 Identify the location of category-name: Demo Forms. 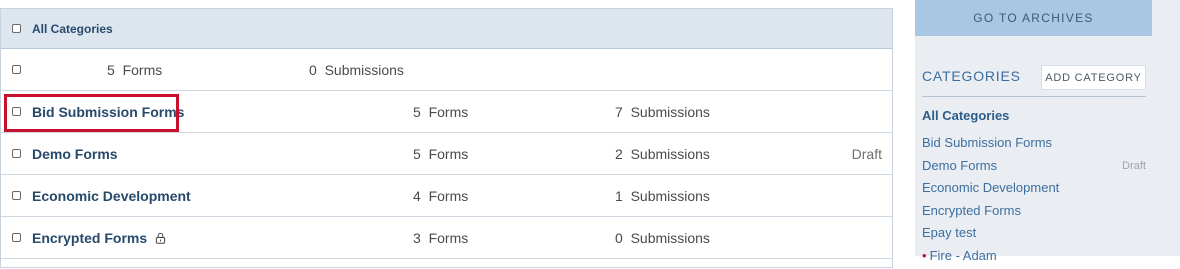
(75, 154).